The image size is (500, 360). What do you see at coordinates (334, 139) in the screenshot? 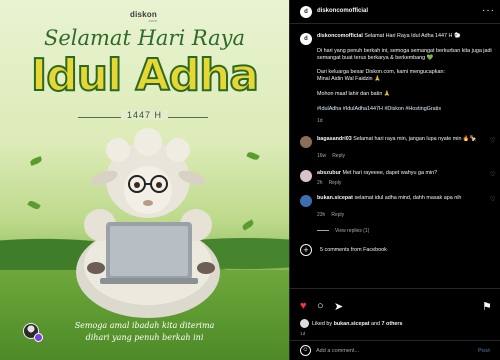
I see `comment-username: bagasandri03` at bounding box center [334, 139].